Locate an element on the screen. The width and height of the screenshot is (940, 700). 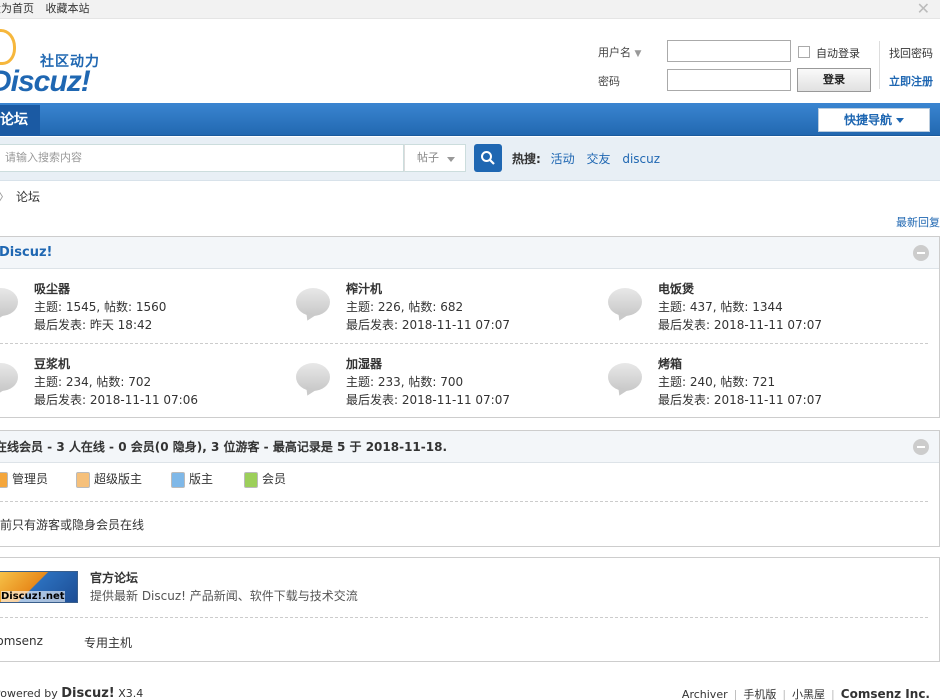
chevron-down-icon: ▼ is located at coordinates (638, 54).